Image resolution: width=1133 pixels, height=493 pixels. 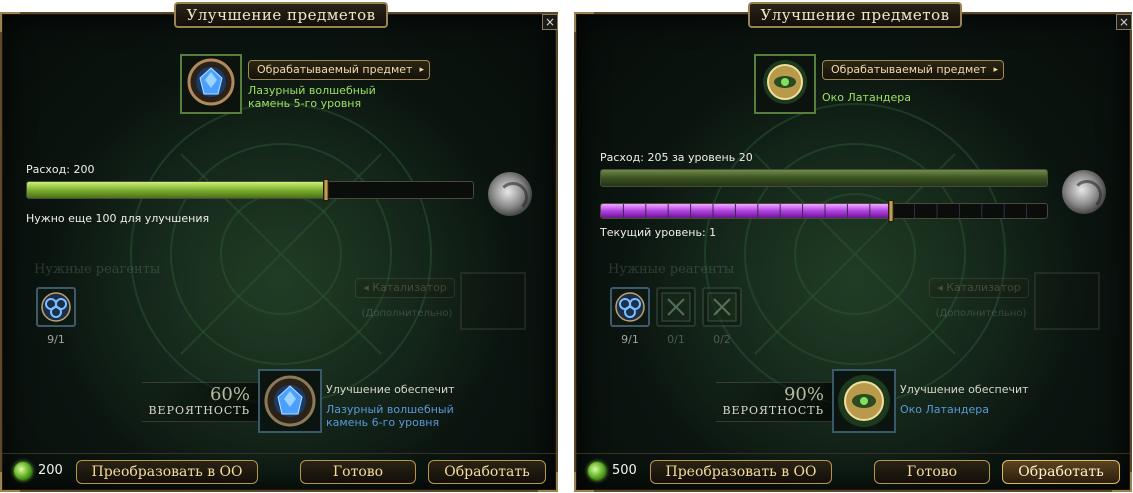 What do you see at coordinates (722, 339) in the screenshot?
I see `reagent-count: 0/2` at bounding box center [722, 339].